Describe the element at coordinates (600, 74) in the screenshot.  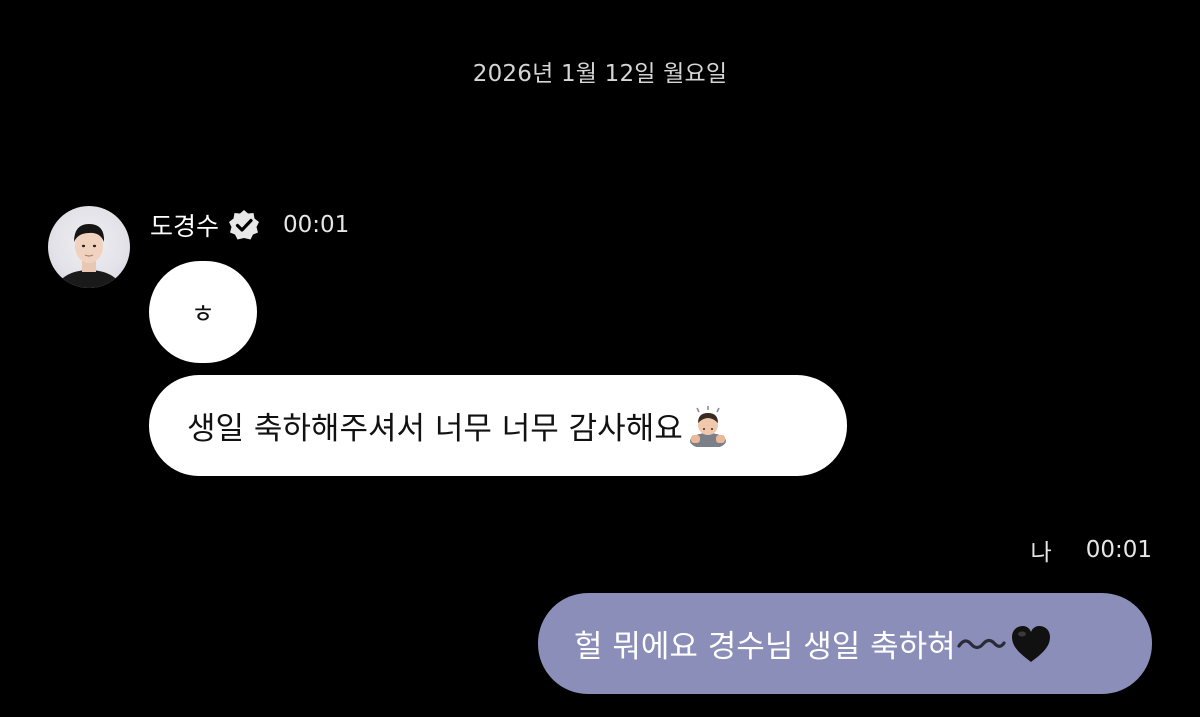
I see `date-divider: 2026년 1월 12일 월요일` at that location.